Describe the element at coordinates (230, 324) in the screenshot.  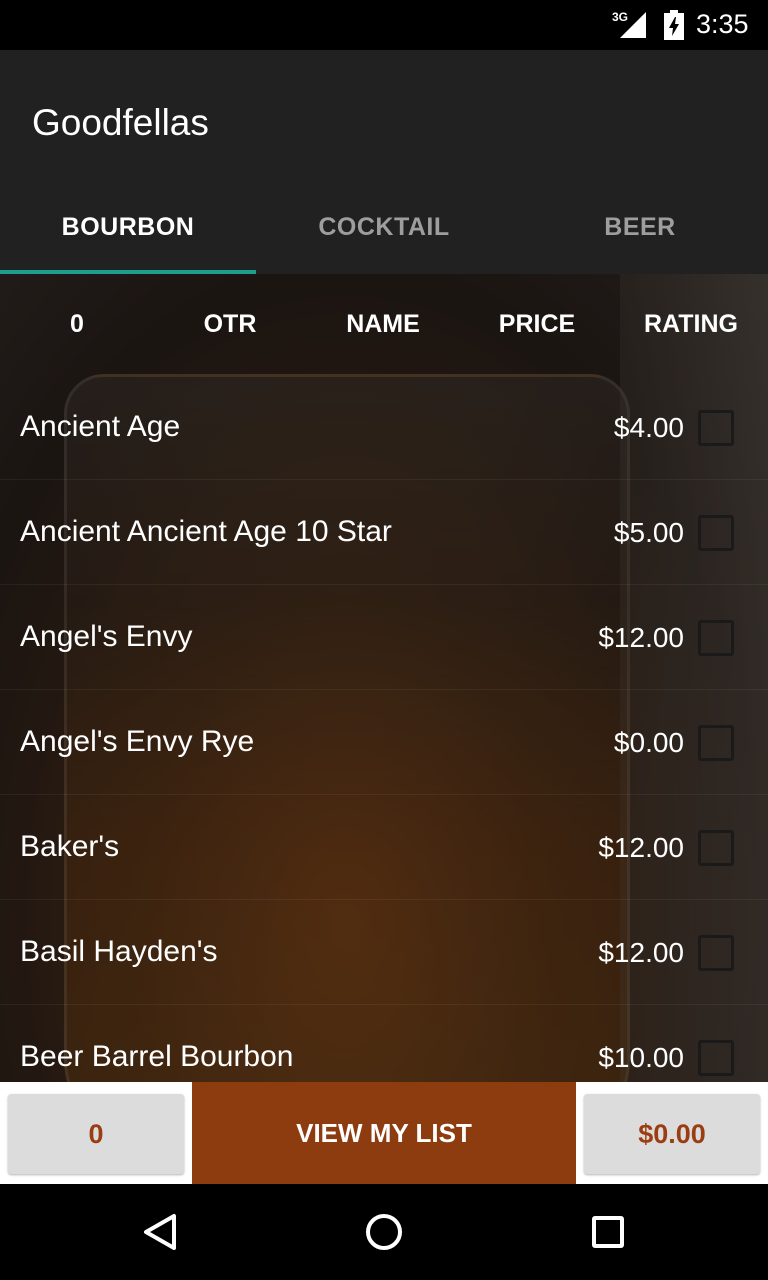
I see `column-header-otr: OTR` at that location.